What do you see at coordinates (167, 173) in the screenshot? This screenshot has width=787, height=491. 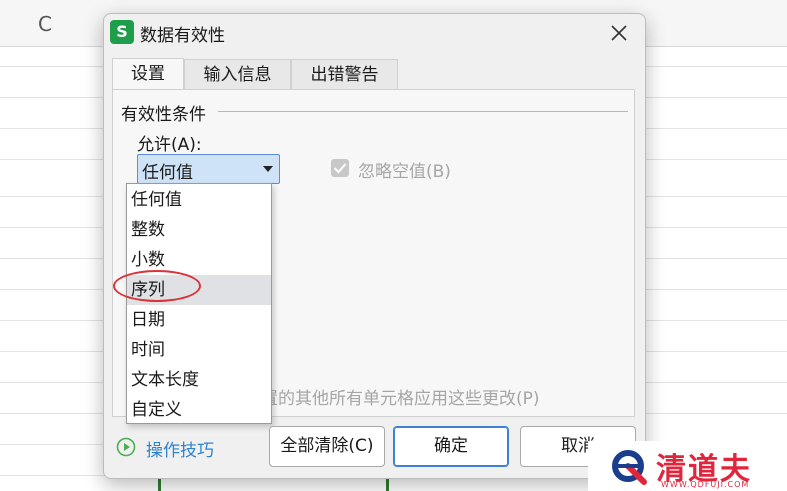 I see `allow-select-value: 任何值` at bounding box center [167, 173].